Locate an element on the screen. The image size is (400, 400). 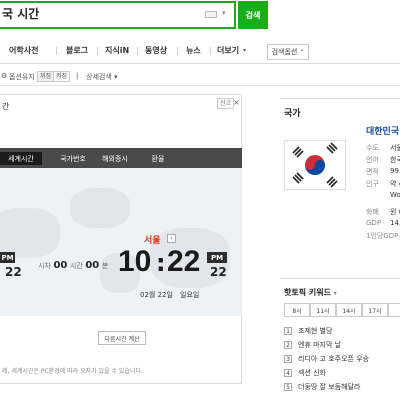
tab-blog: 블로그 is located at coordinates (77, 50).